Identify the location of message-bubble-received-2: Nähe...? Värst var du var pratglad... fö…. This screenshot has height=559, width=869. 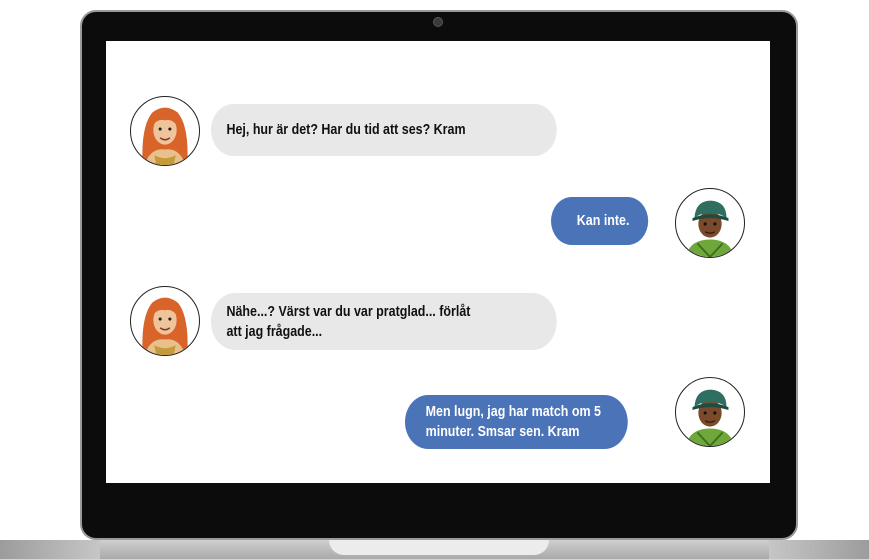
(384, 321).